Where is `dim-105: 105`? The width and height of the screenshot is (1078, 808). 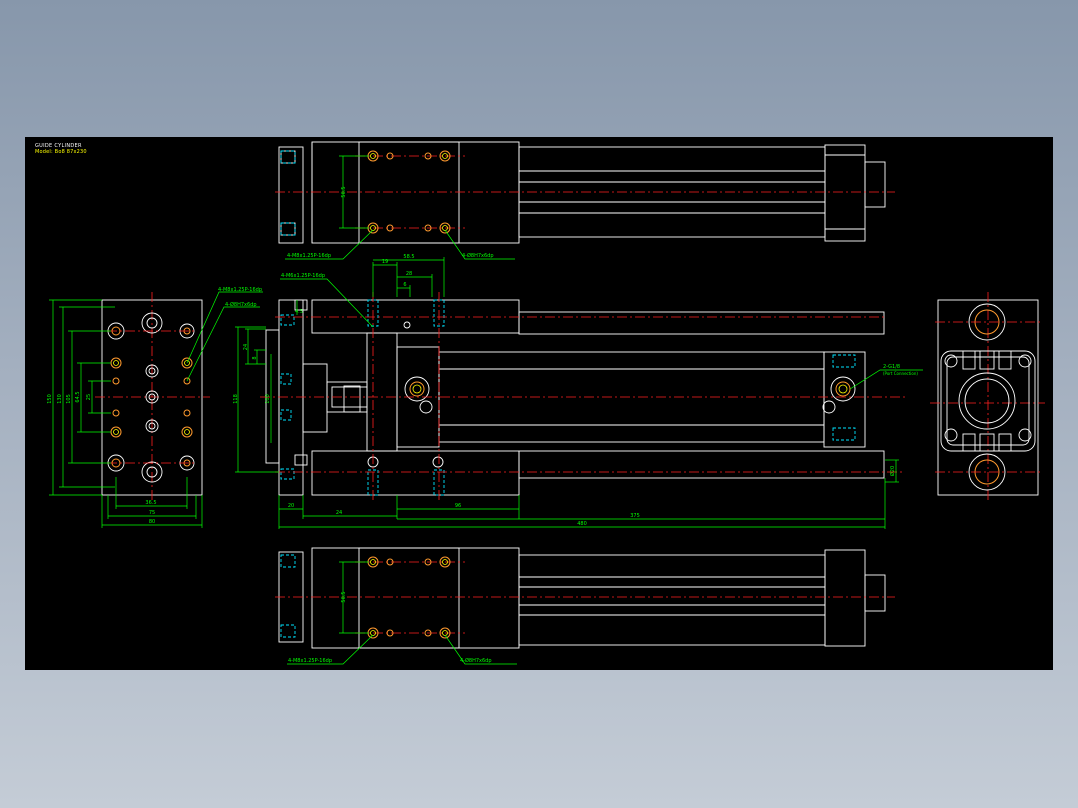
dim-105: 105 is located at coordinates (69, 399).